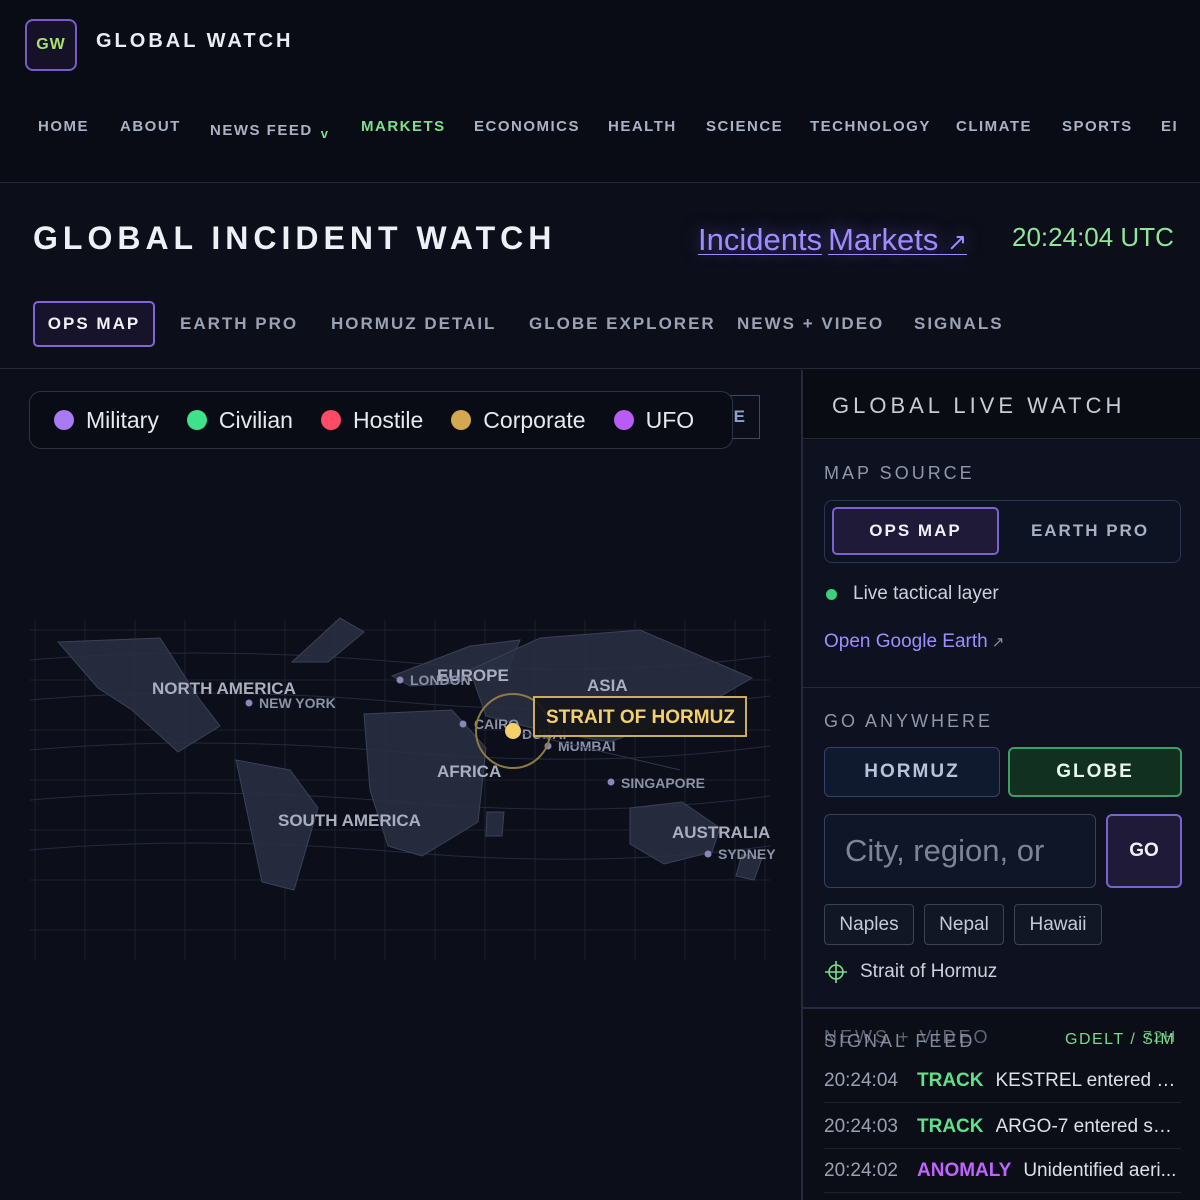 Image resolution: width=1200 pixels, height=1200 pixels. Describe the element at coordinates (587, 746) in the screenshot. I see `city-mumbai: MUMBAI` at that location.